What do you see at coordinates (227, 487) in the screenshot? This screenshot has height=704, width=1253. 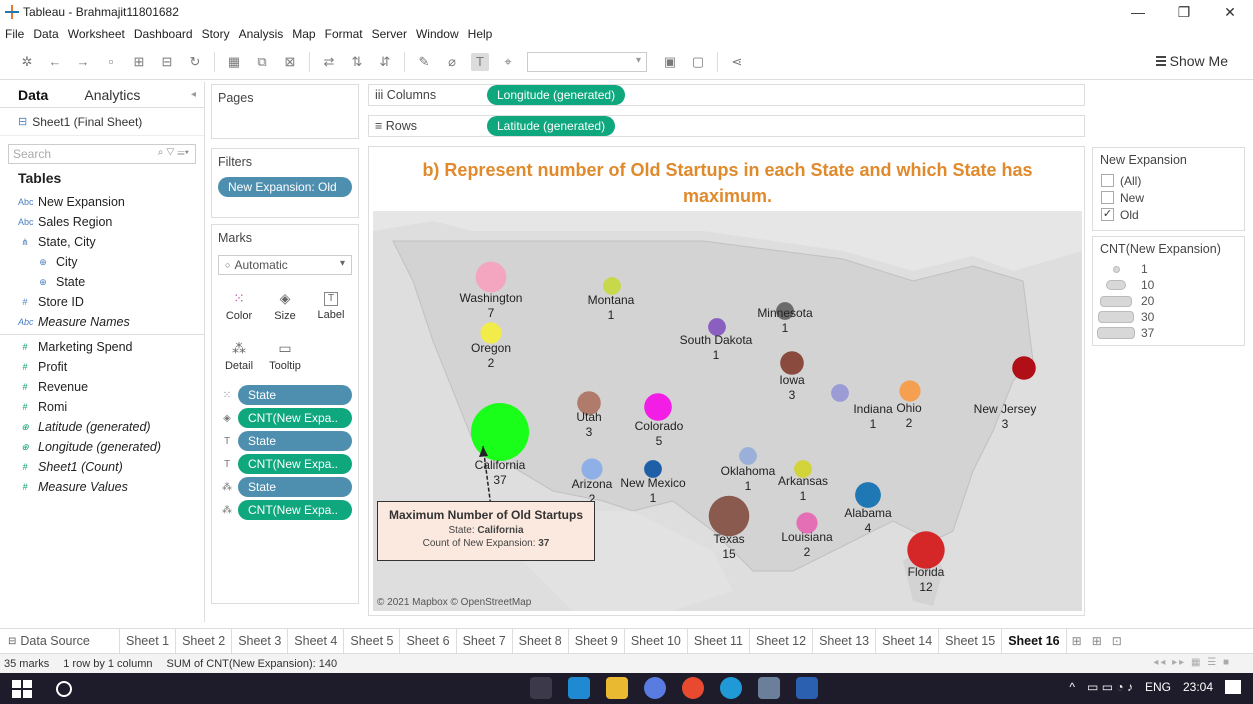 I see `mark-encoding-icon: ⁂` at bounding box center [227, 487].